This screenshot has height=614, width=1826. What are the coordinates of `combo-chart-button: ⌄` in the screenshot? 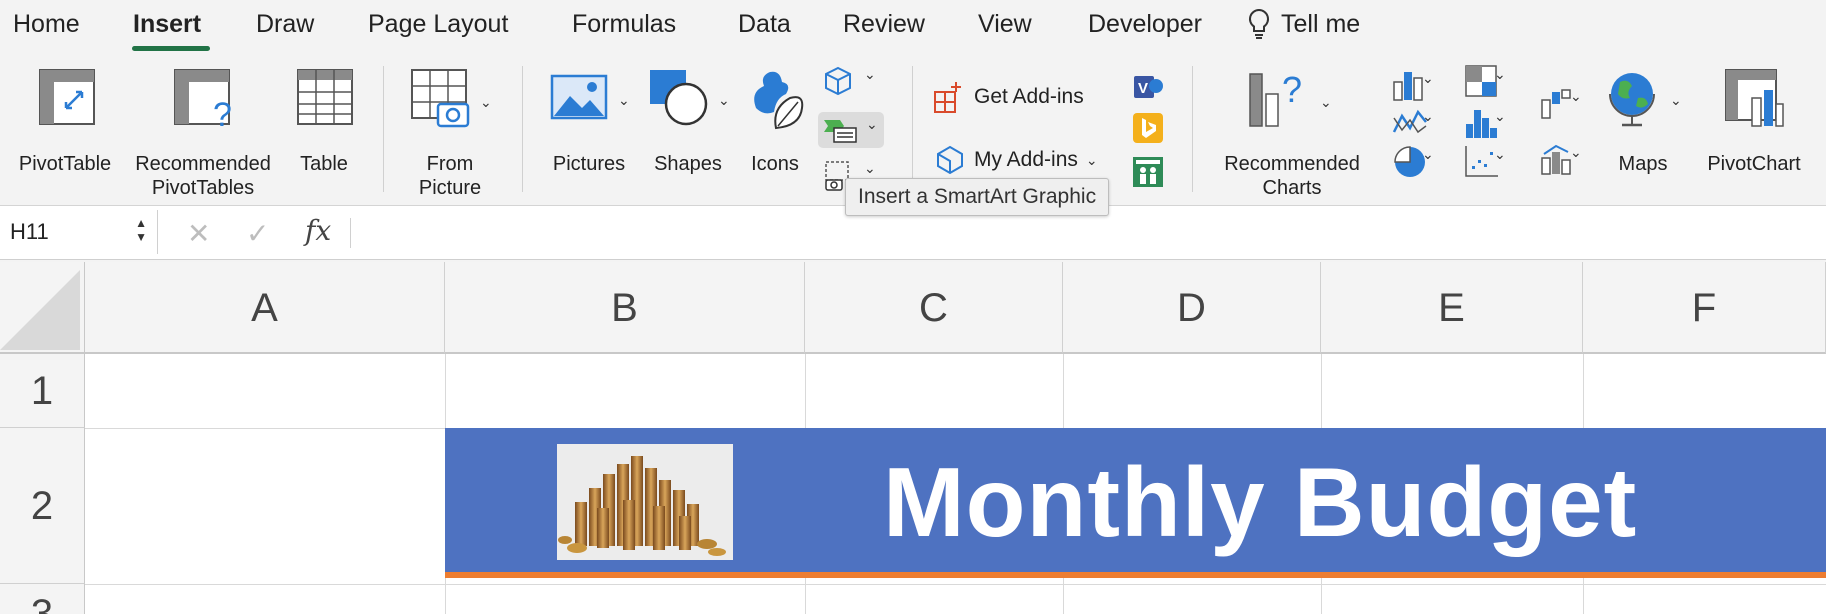 It's located at (1558, 160).